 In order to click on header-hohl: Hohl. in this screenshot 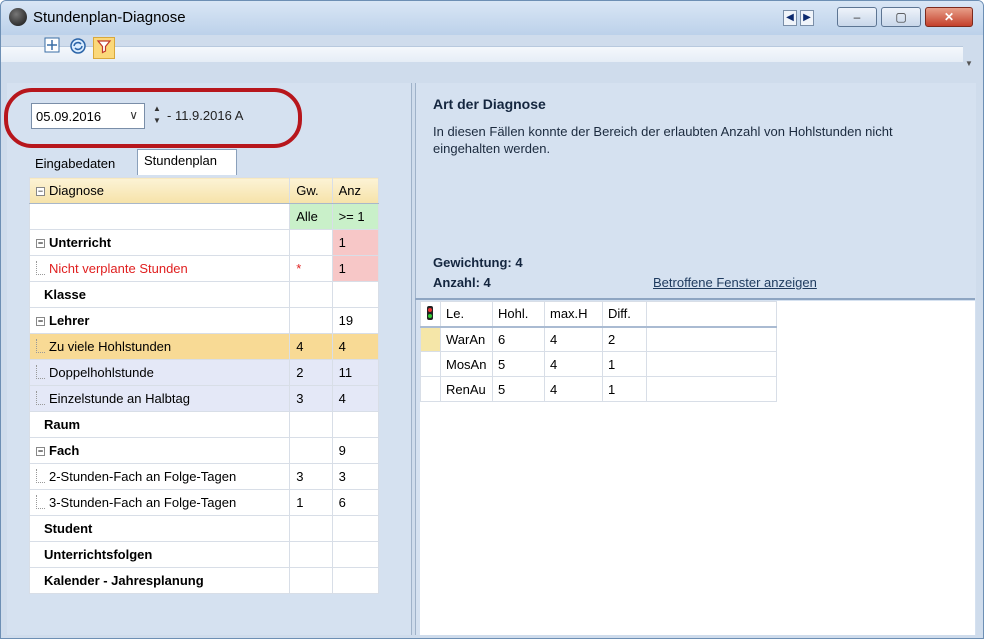, I will do `click(518, 314)`.